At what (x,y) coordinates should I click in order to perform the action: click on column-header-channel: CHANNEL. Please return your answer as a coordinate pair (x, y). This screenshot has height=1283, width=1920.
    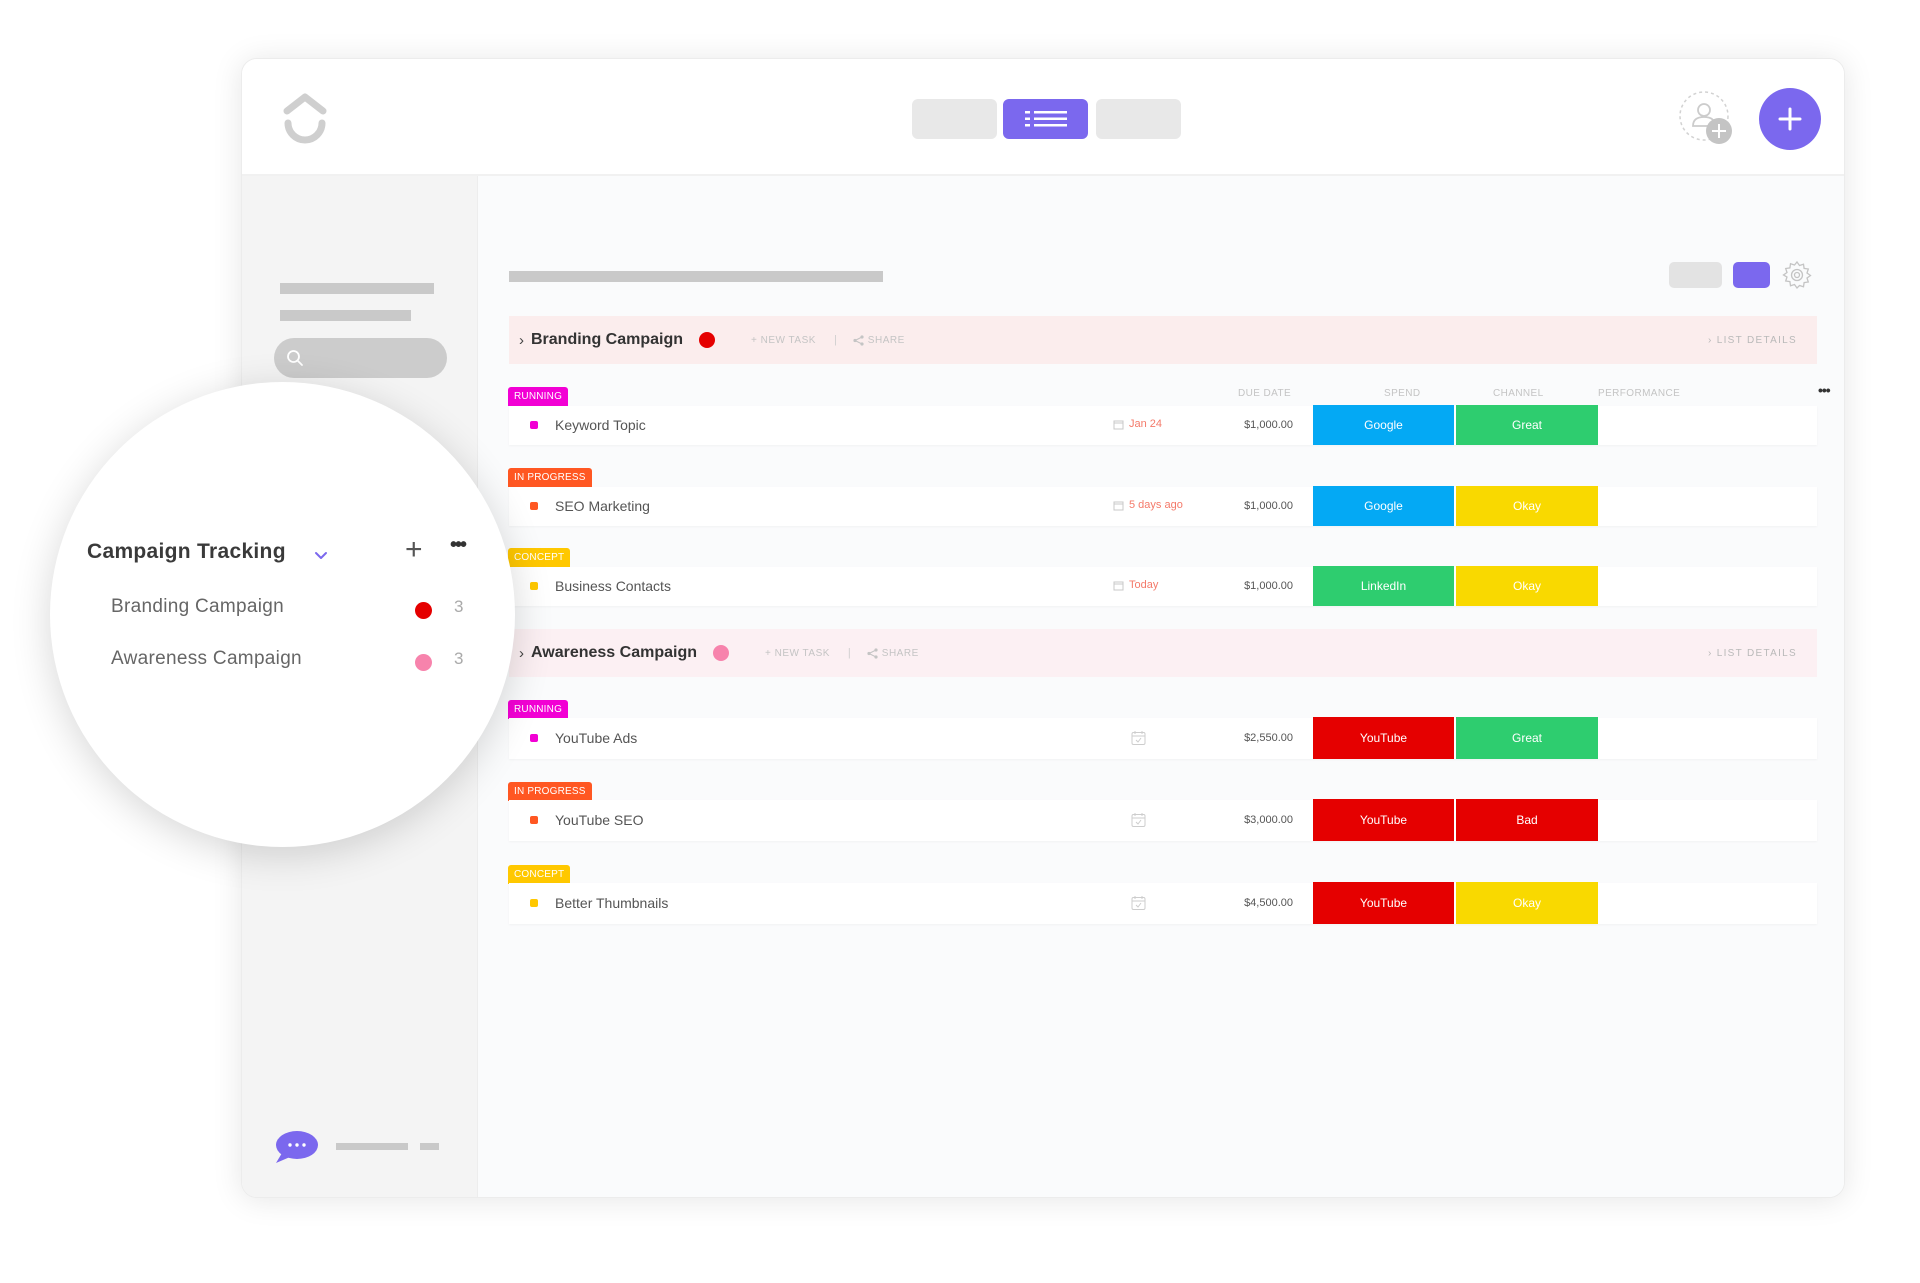
    Looking at the image, I should click on (1518, 393).